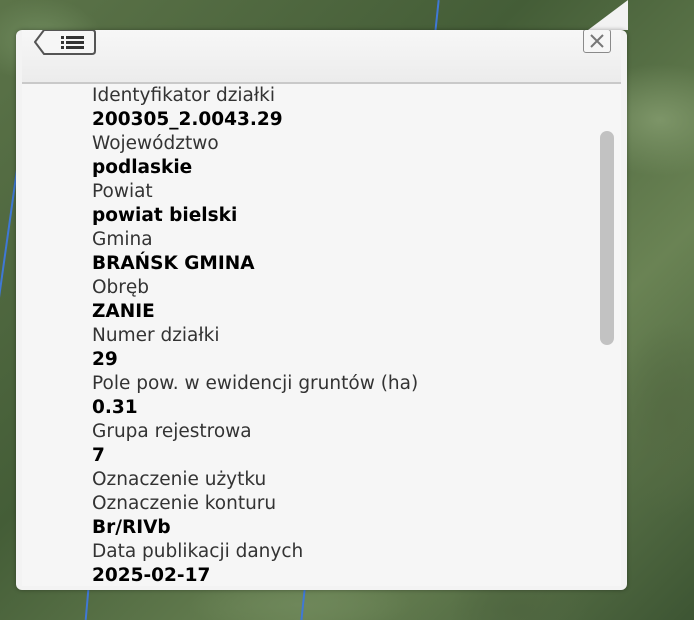 Image resolution: width=694 pixels, height=620 pixels. Describe the element at coordinates (173, 263) in the screenshot. I see `field-value-commune: BRAŃSK GMINA` at that location.